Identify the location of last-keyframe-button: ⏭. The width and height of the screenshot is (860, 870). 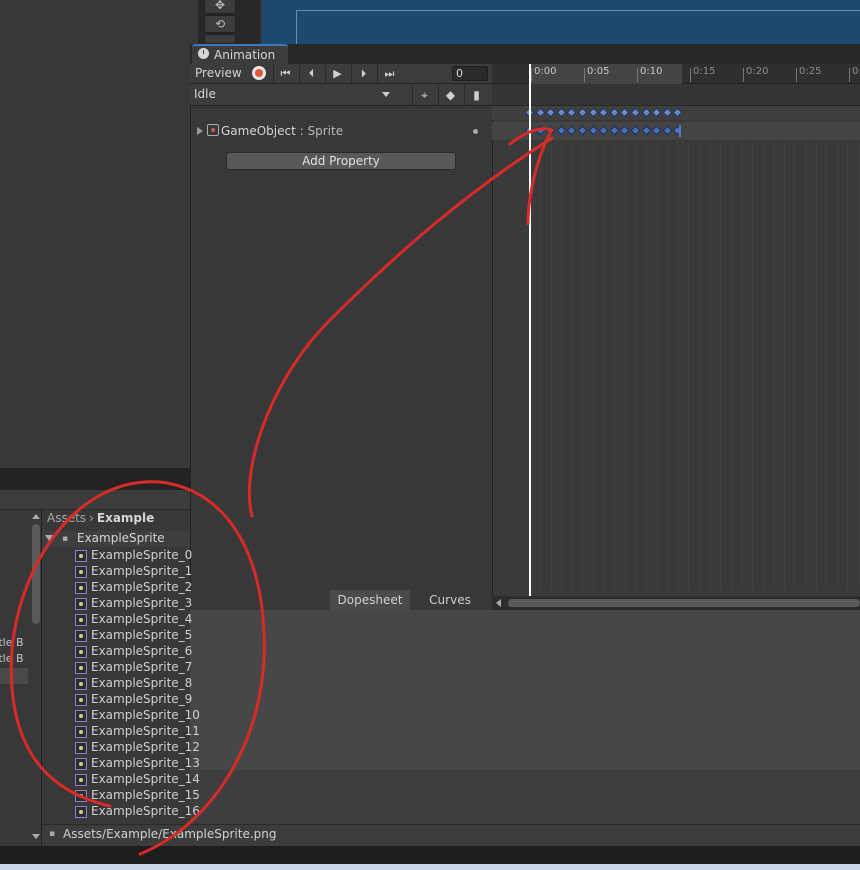
(389, 74).